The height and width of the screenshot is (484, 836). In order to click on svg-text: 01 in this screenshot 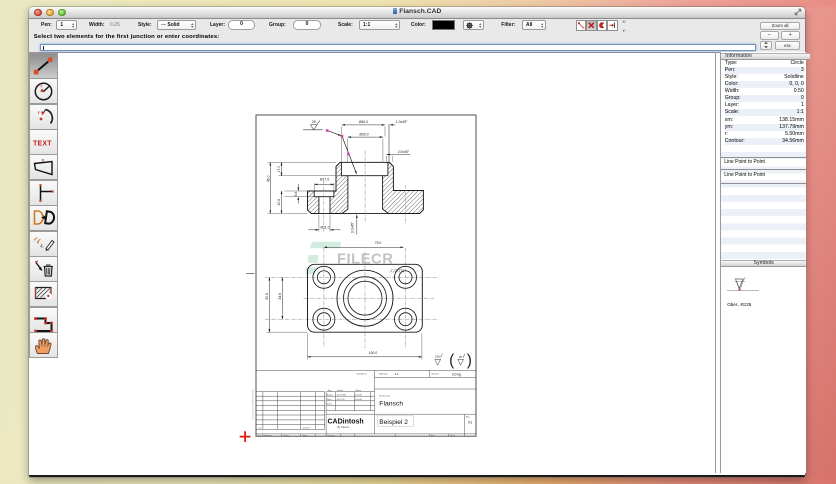, I will do `click(470, 423)`.